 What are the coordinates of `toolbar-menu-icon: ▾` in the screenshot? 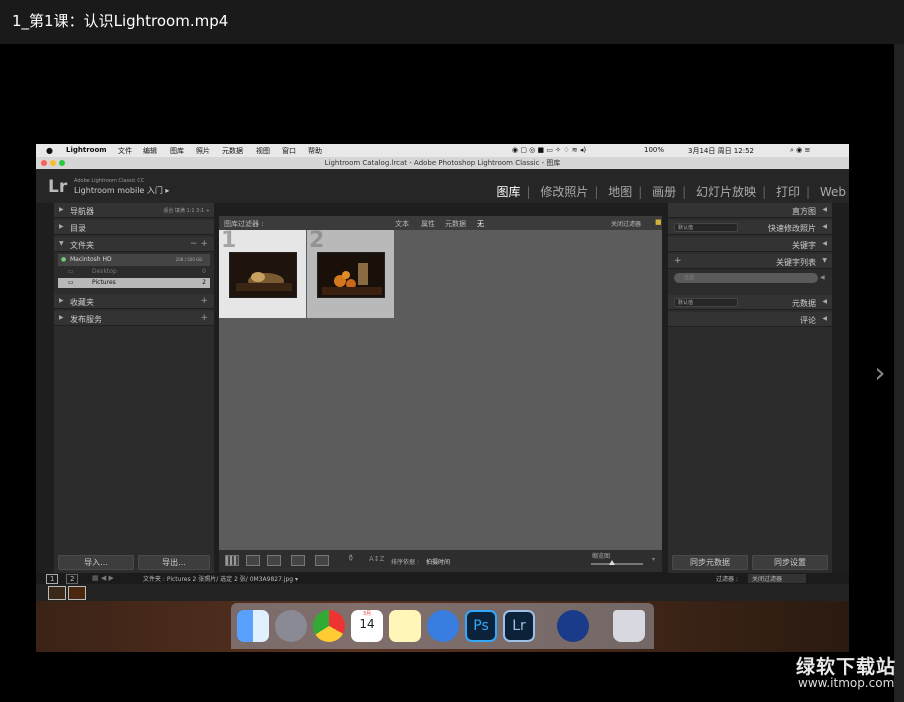 It's located at (653, 559).